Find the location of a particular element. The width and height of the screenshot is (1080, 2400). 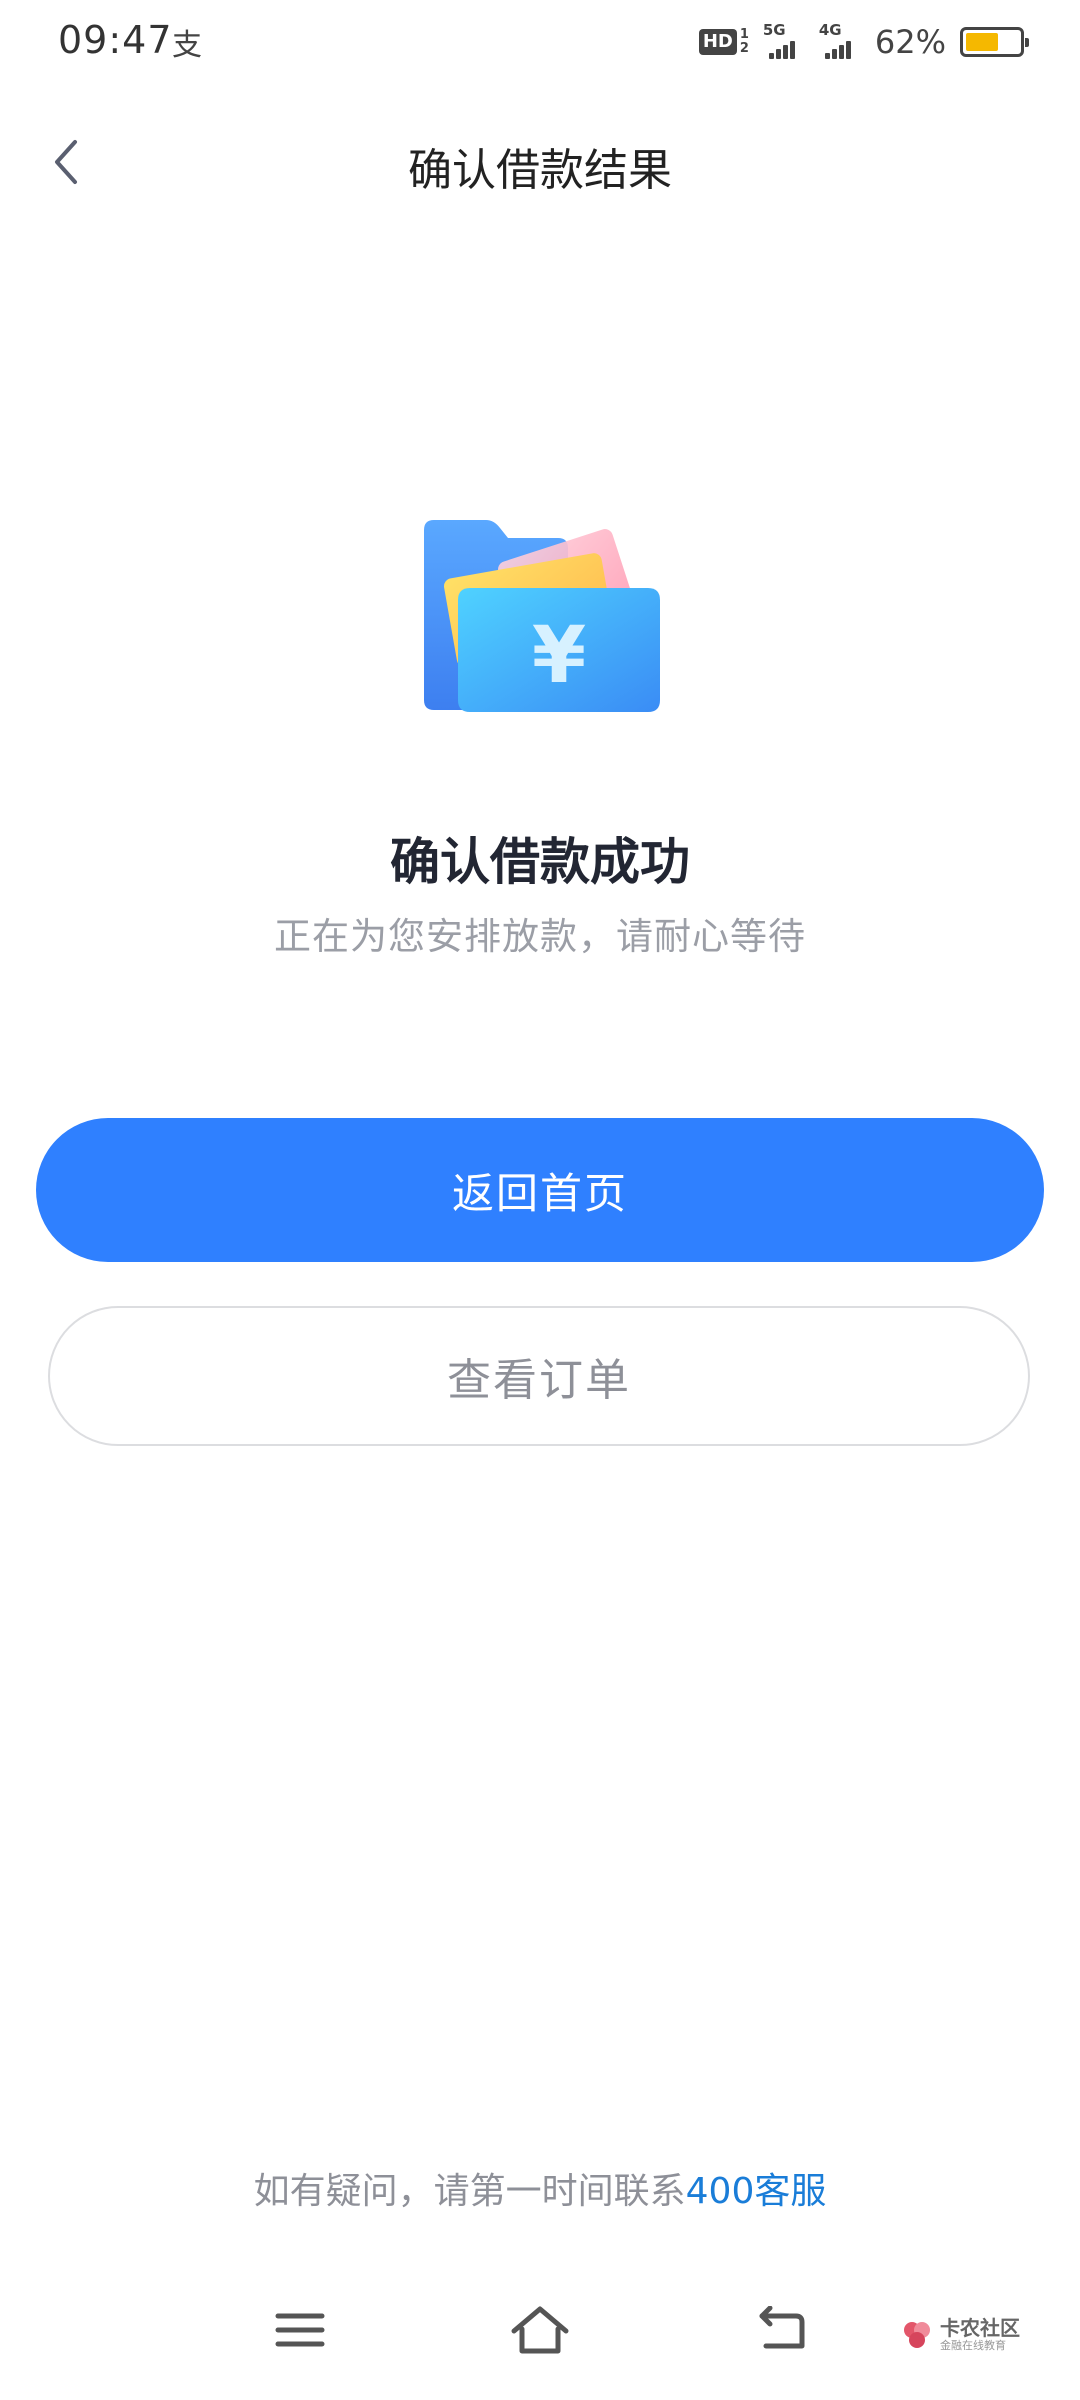

menu-icon is located at coordinates (300, 2330).